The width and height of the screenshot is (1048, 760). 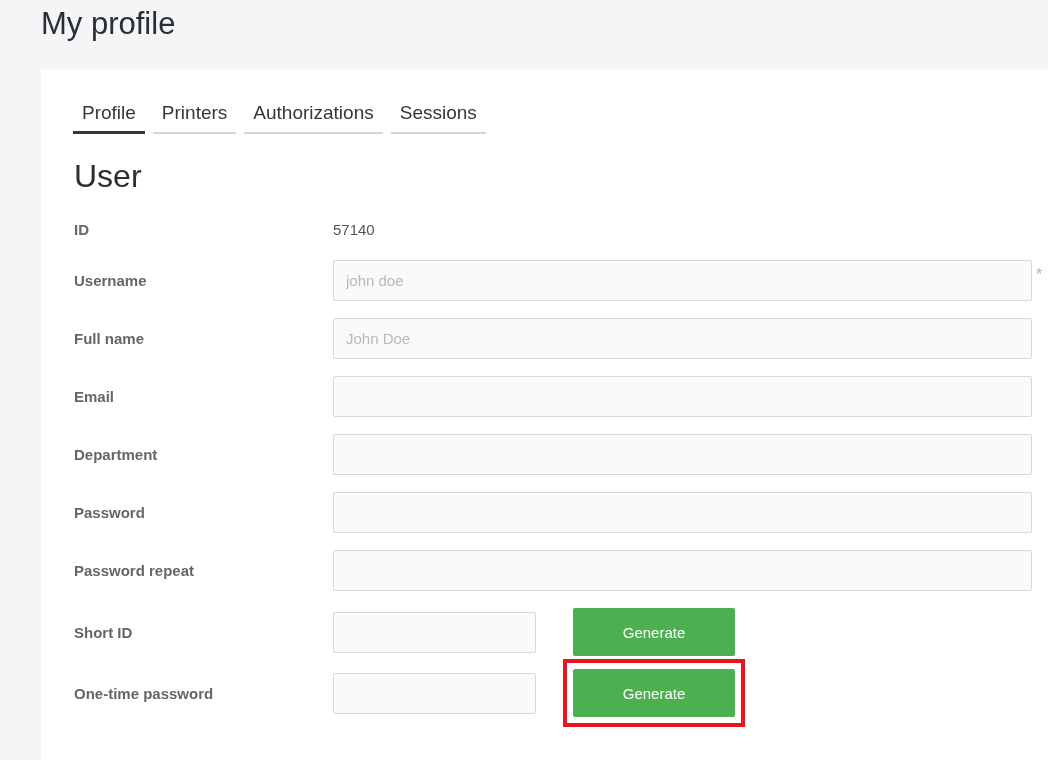 I want to click on input-field: john doe, so click(x=682, y=280).